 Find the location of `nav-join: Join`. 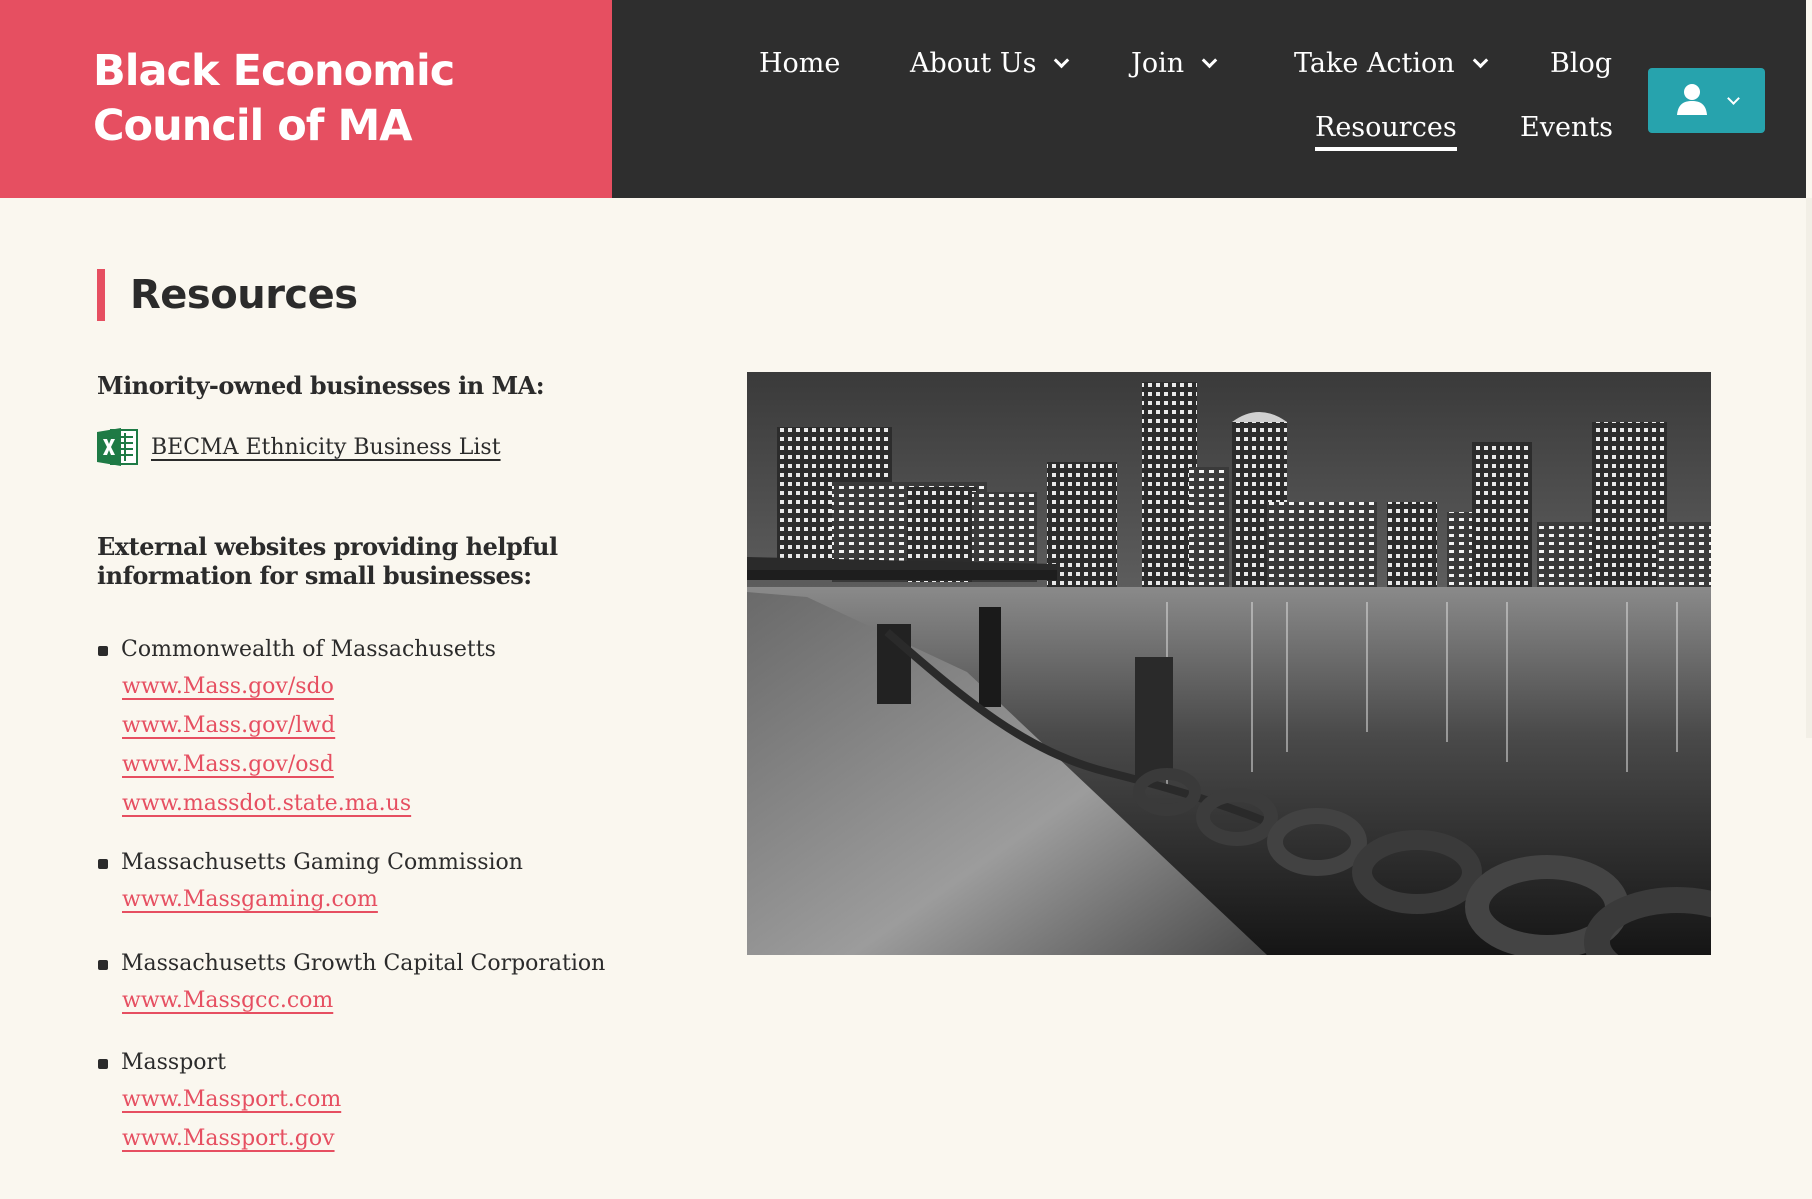

nav-join: Join is located at coordinates (1174, 64).